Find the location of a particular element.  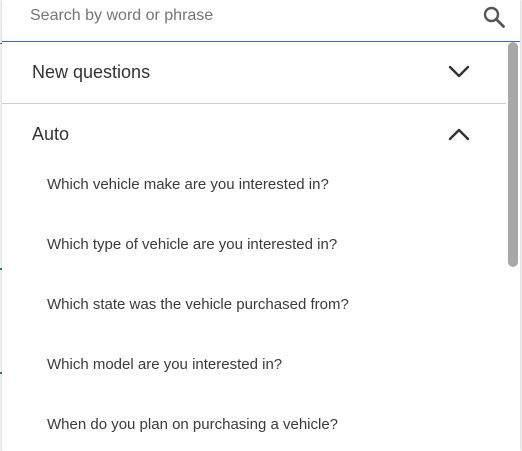

question-item: Which model are you interested in? is located at coordinates (164, 364).